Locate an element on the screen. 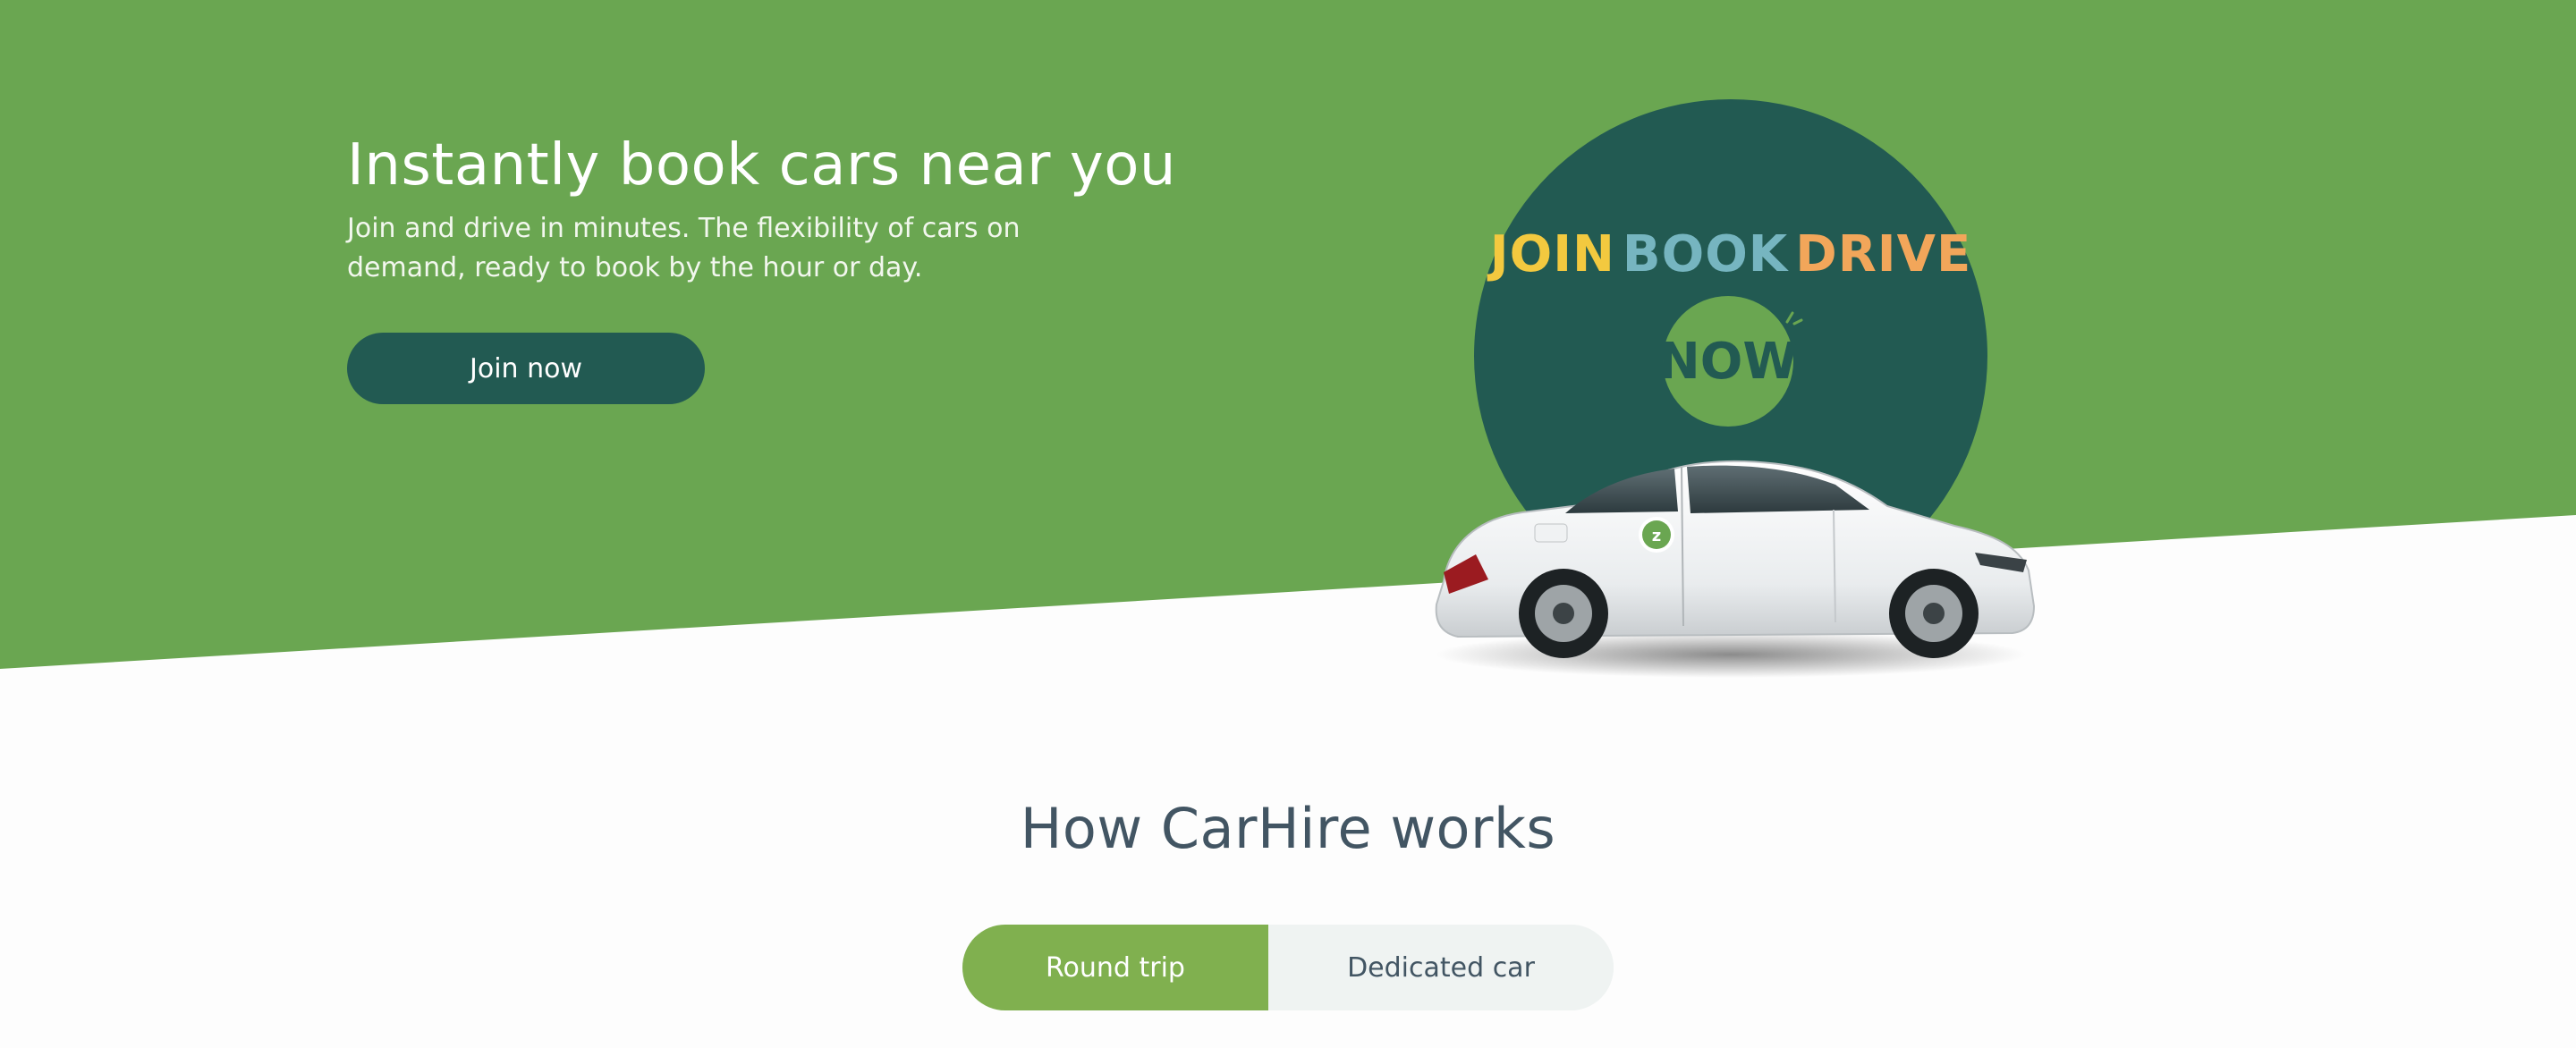 This screenshot has height=1048, width=2576. trip-type-toggle: Round trip Dedicated car is located at coordinates (1288, 967).